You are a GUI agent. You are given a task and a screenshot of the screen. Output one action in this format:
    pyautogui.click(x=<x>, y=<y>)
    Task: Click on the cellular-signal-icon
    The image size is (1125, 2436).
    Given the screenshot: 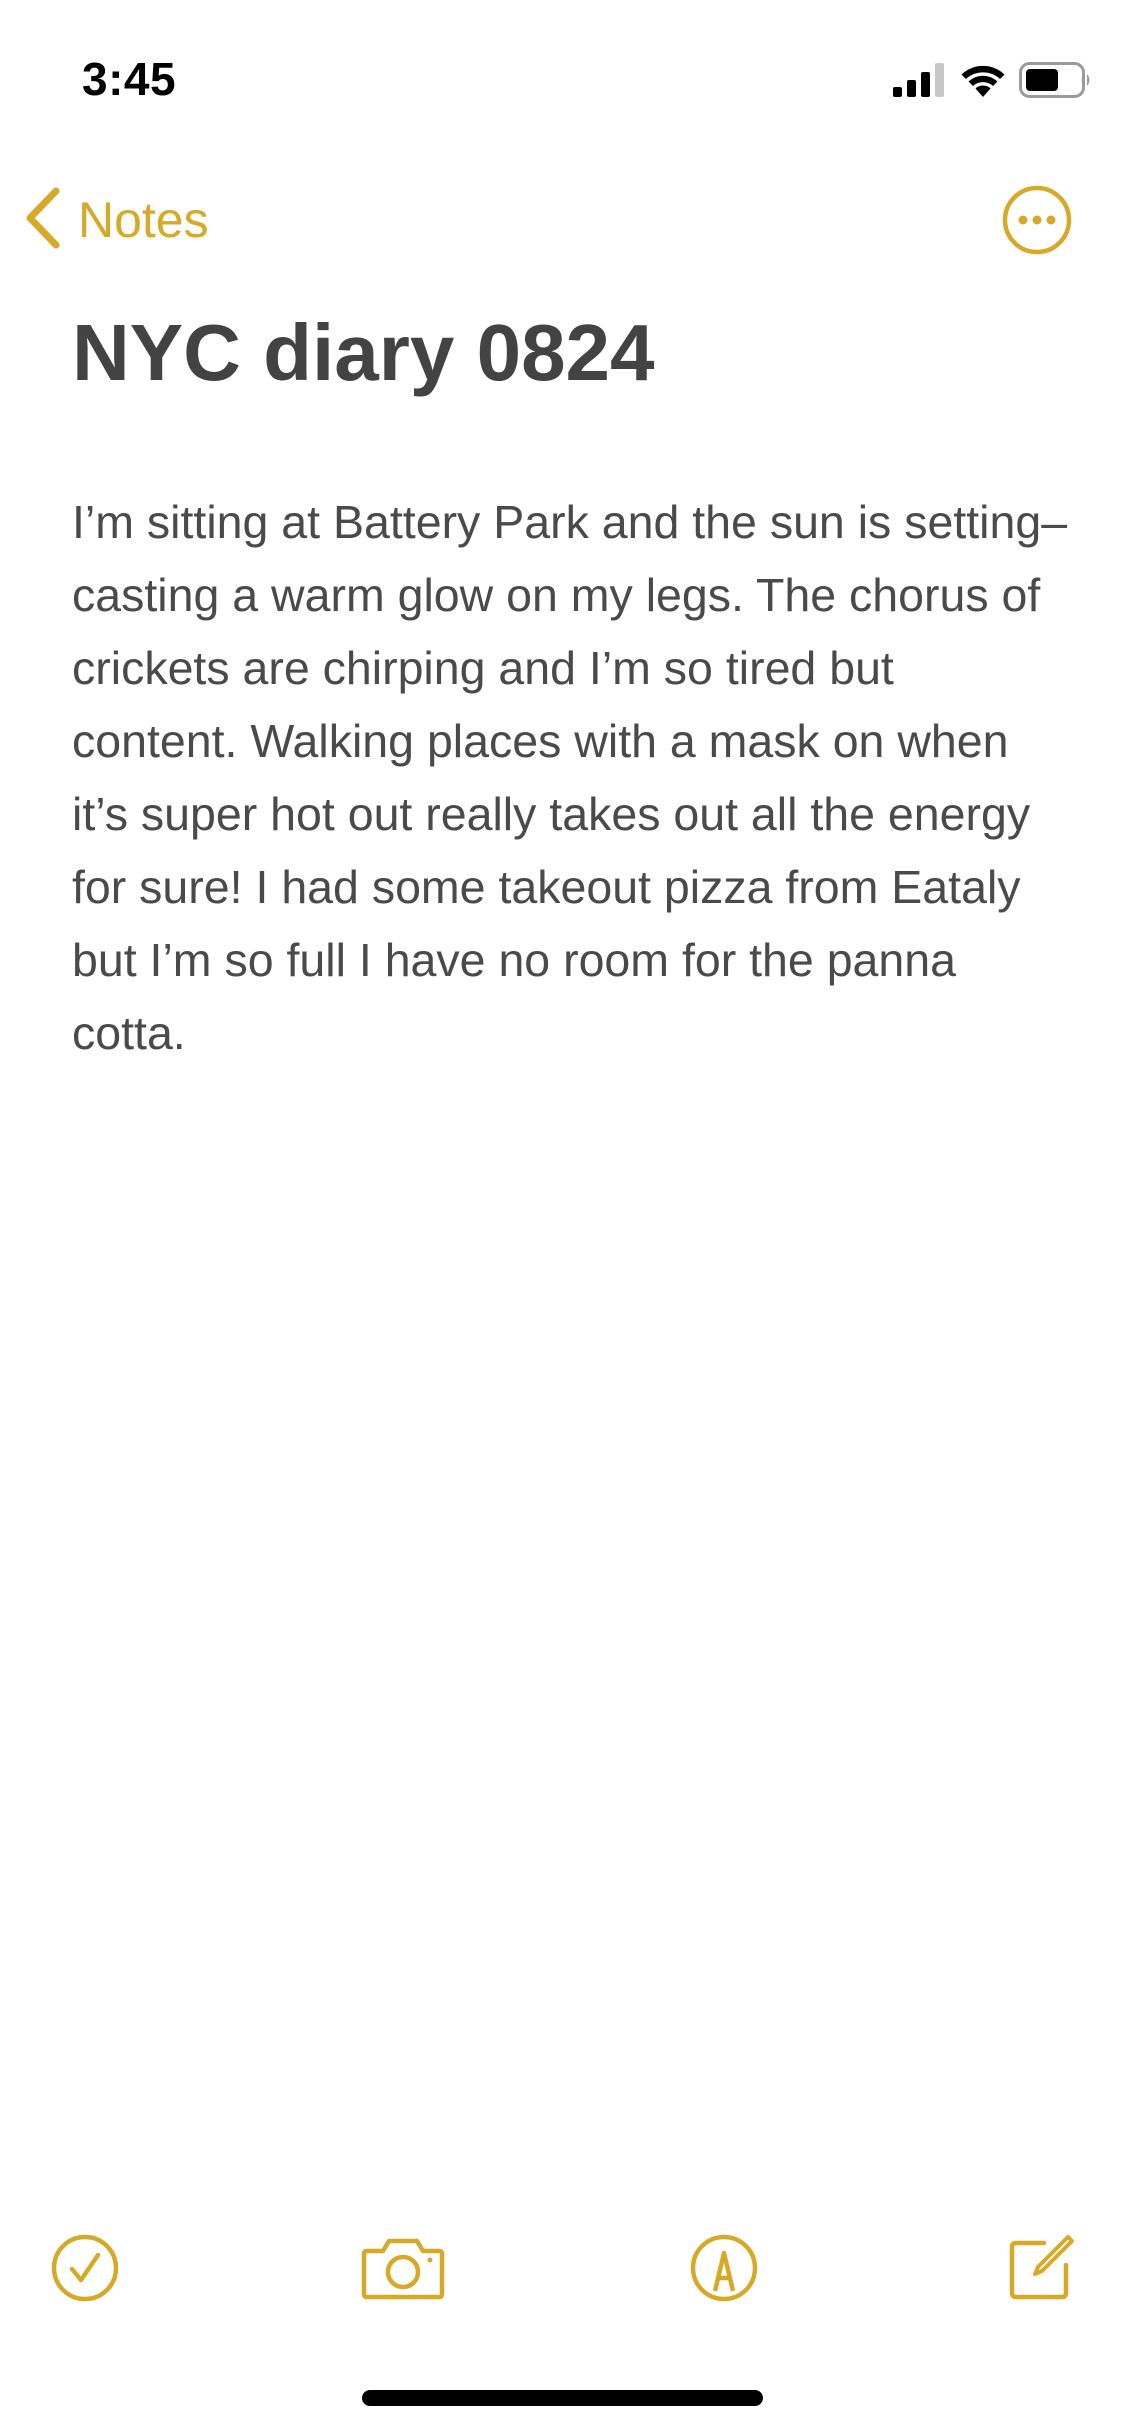 What is the action you would take?
    pyautogui.click(x=920, y=82)
    